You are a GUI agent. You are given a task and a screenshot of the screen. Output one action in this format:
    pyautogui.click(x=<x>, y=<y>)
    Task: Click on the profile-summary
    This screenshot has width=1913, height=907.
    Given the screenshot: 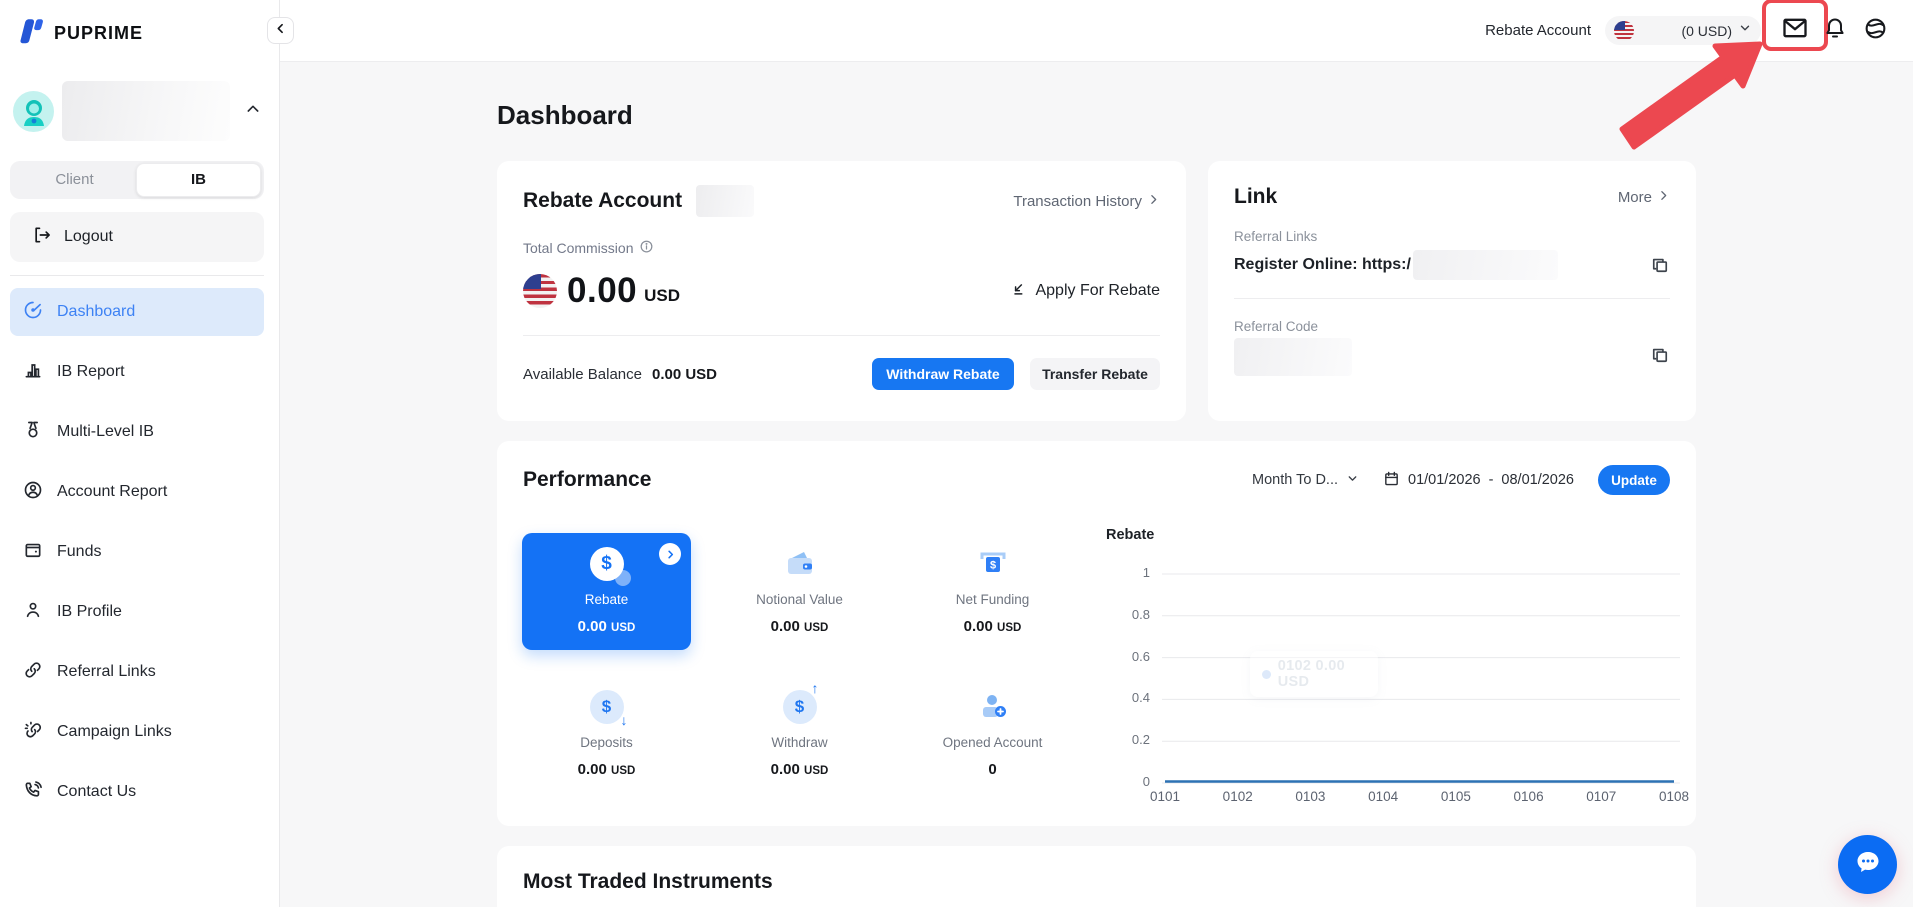 What is the action you would take?
    pyautogui.click(x=141, y=111)
    